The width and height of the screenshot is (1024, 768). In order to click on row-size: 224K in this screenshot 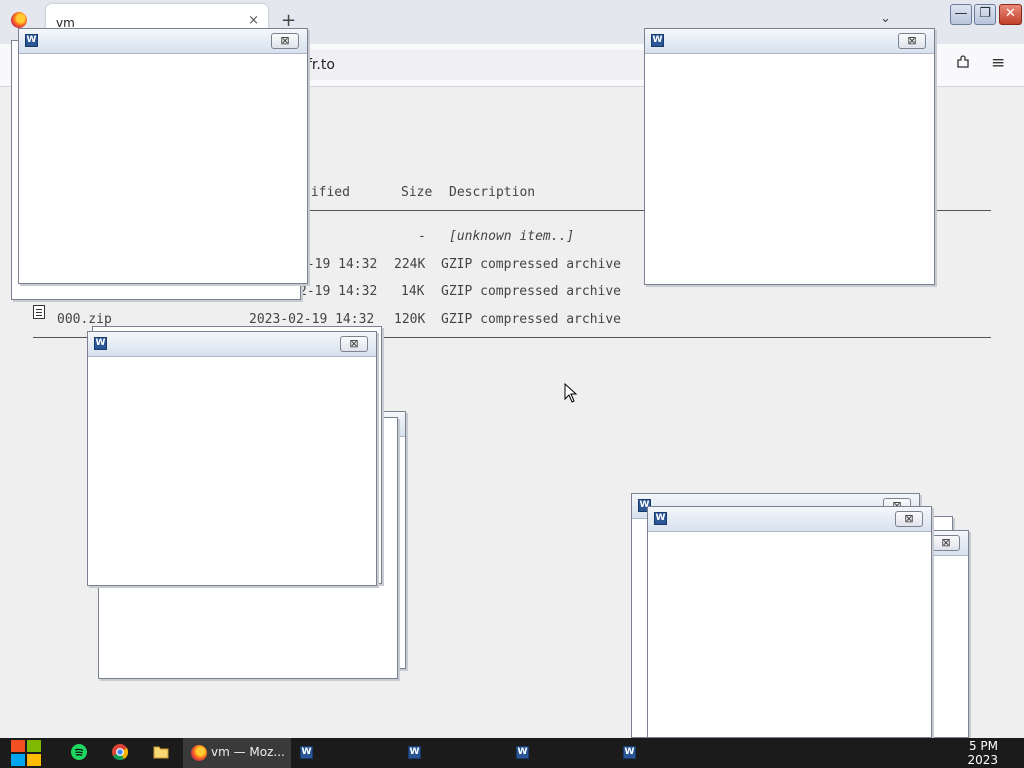, I will do `click(410, 264)`.